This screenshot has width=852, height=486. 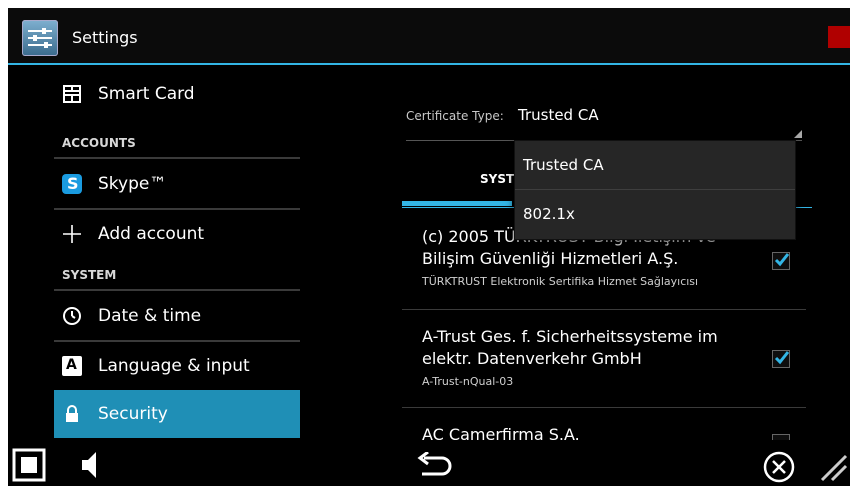 What do you see at coordinates (558, 115) in the screenshot?
I see `cert-type-spinner: Trusted CA` at bounding box center [558, 115].